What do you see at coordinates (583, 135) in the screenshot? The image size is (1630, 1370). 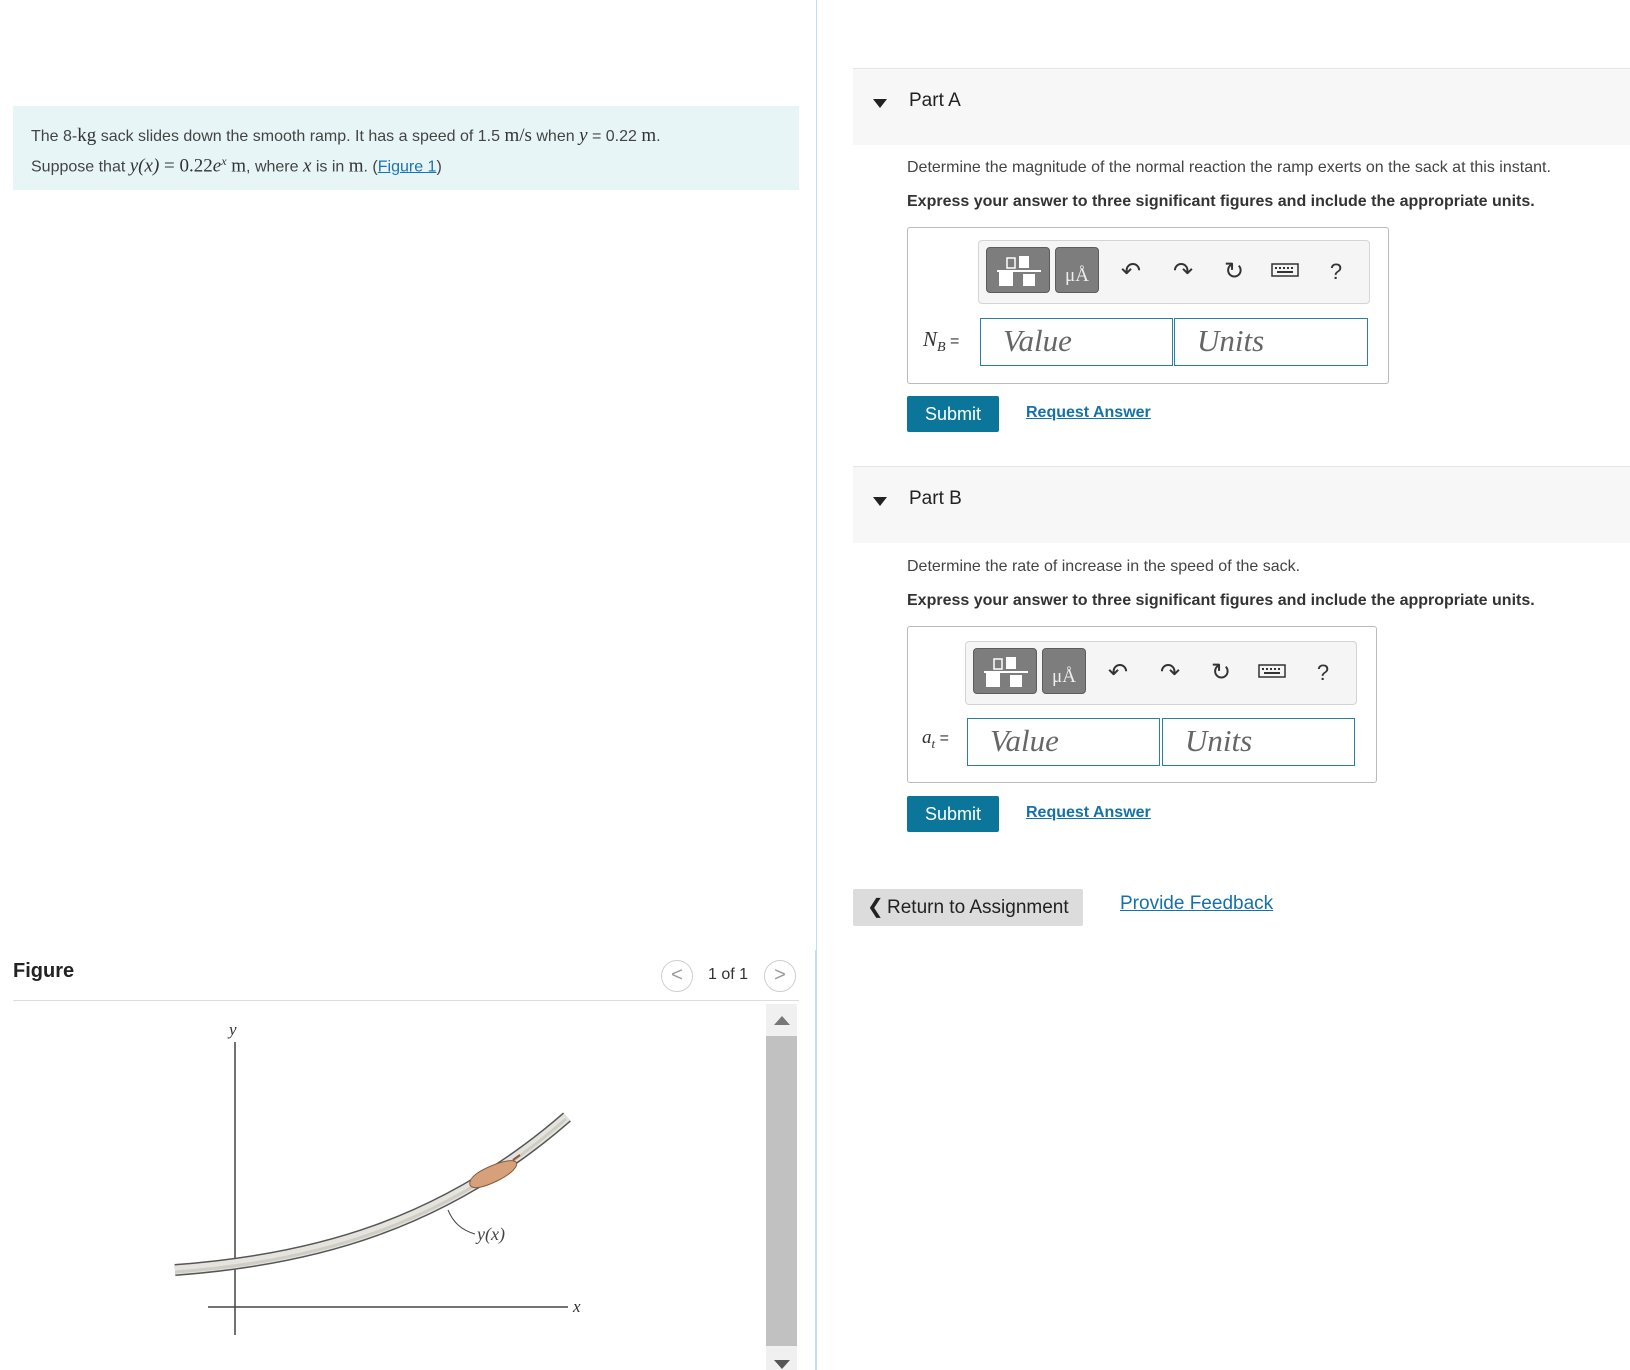 I see `math-var: y` at bounding box center [583, 135].